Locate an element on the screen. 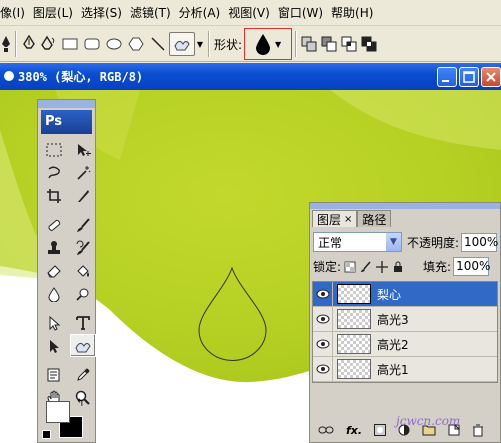 The height and width of the screenshot is (443, 501). path-selection-icon is located at coordinates (54, 322).